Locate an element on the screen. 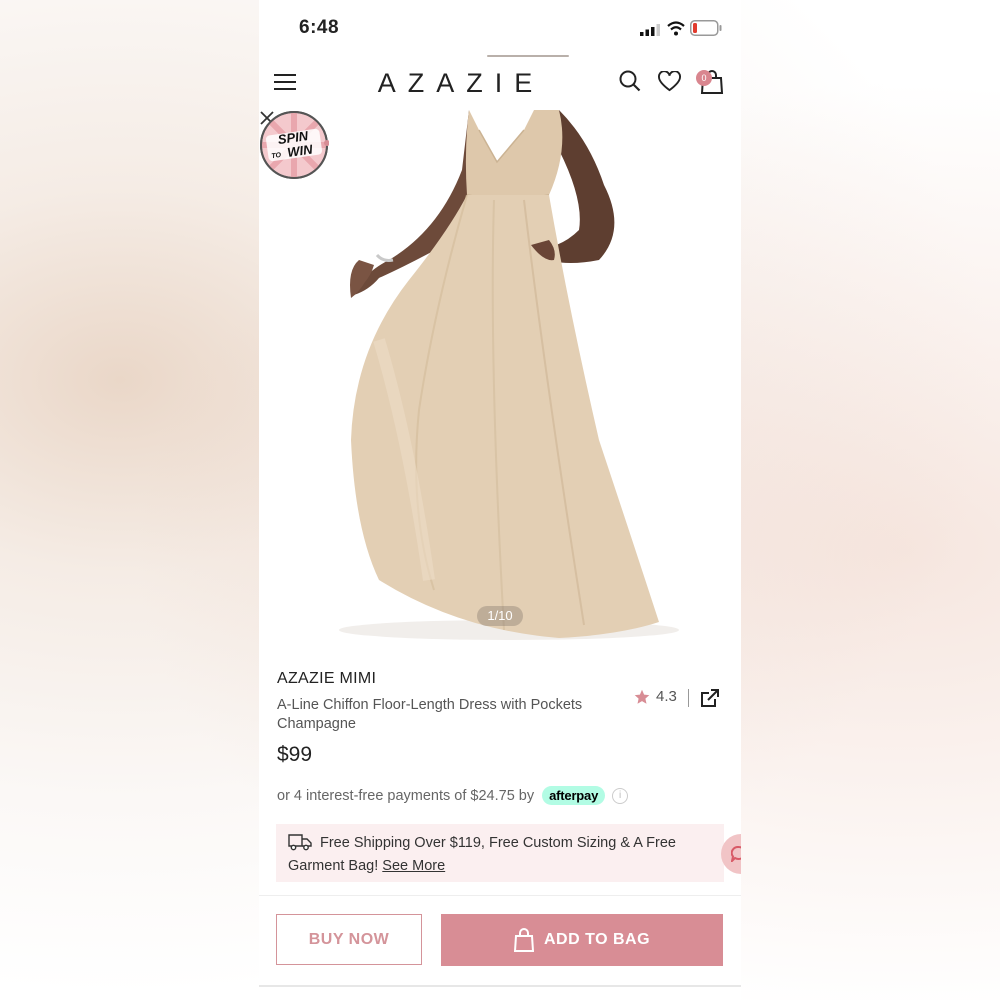  search-icon is located at coordinates (630, 81).